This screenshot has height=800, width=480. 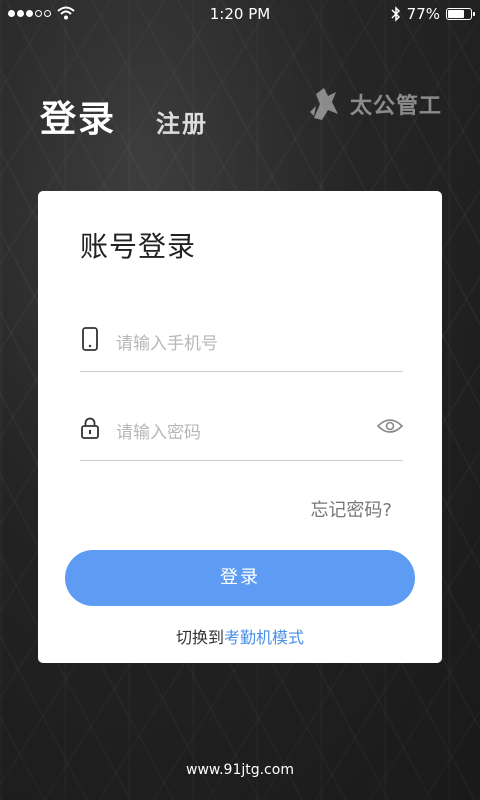 I want to click on bluetooth-icon, so click(x=395, y=14).